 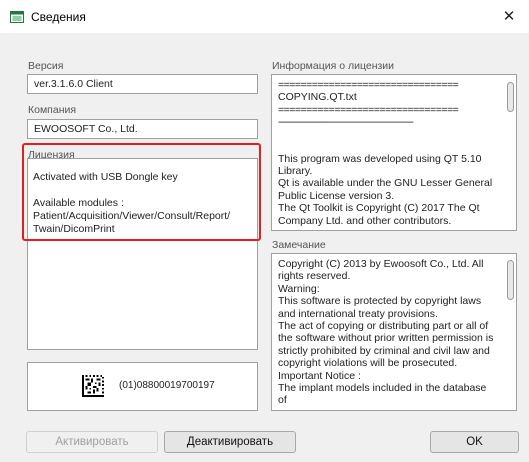 What do you see at coordinates (509, 16) in the screenshot?
I see `close-button: ✕` at bounding box center [509, 16].